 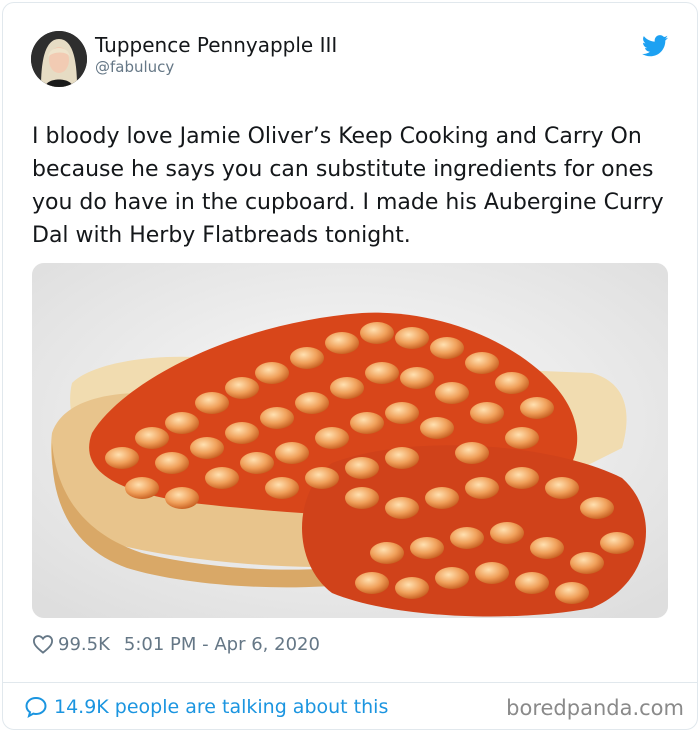 I want to click on boredpanda-watermark: boredpanda.com, so click(x=595, y=708).